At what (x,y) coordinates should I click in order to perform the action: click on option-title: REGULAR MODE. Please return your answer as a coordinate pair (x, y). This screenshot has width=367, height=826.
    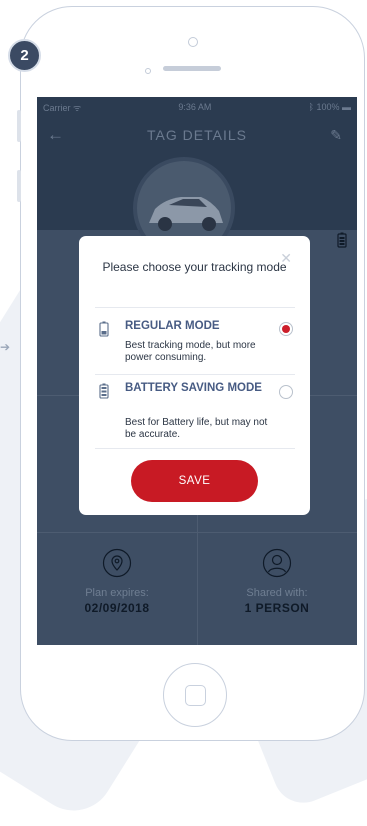
    Looking at the image, I should click on (172, 326).